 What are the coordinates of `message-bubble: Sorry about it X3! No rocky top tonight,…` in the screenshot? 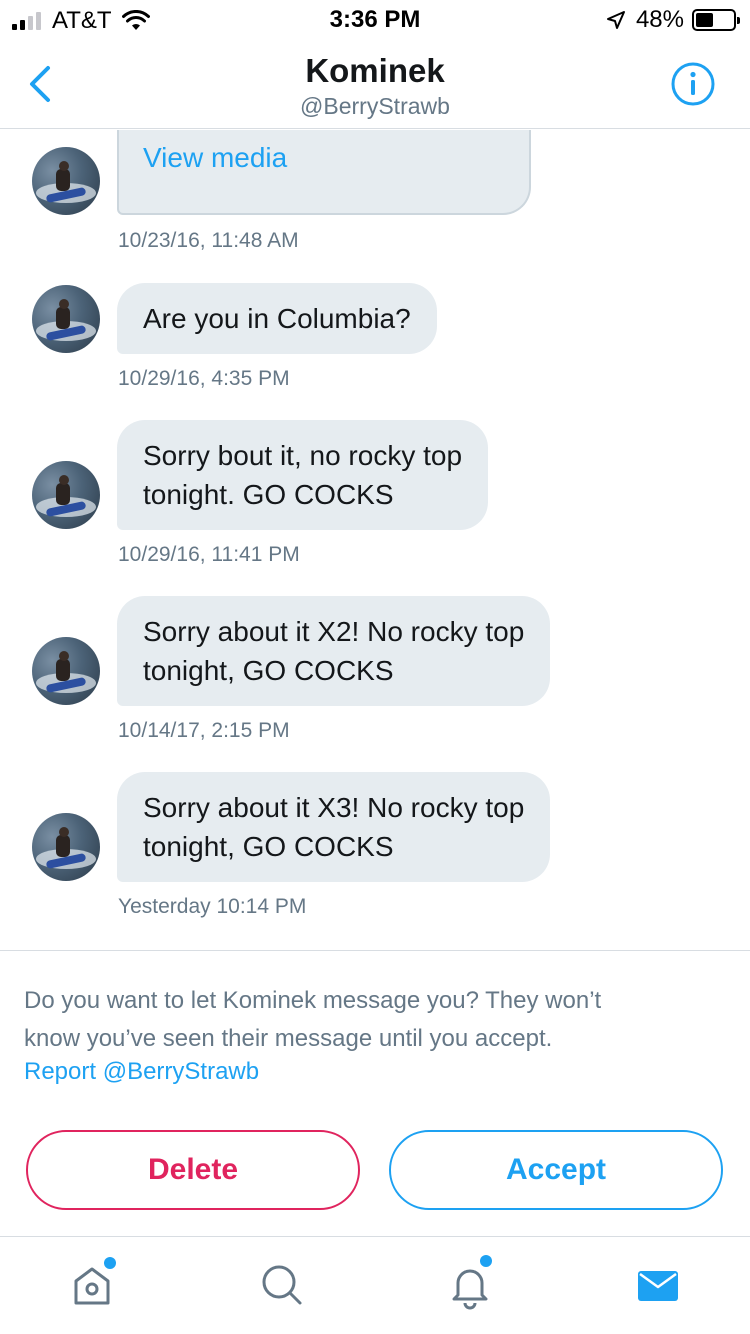 It's located at (334, 827).